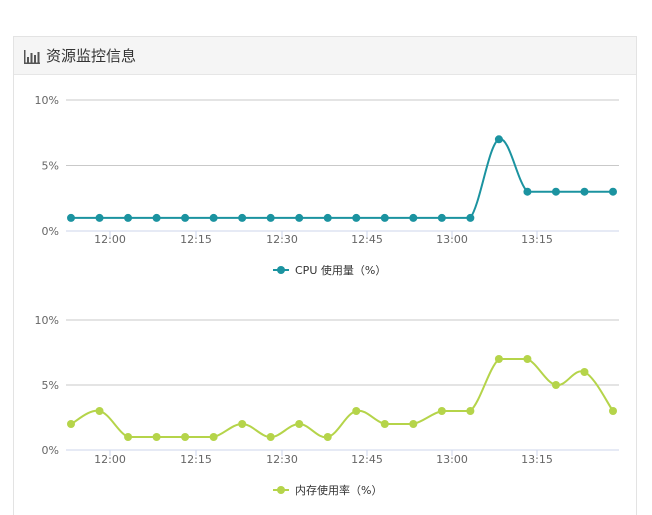 The width and height of the screenshot is (652, 515). Describe the element at coordinates (110, 459) in the screenshot. I see `mem-x-tick-label: 12:00` at that location.